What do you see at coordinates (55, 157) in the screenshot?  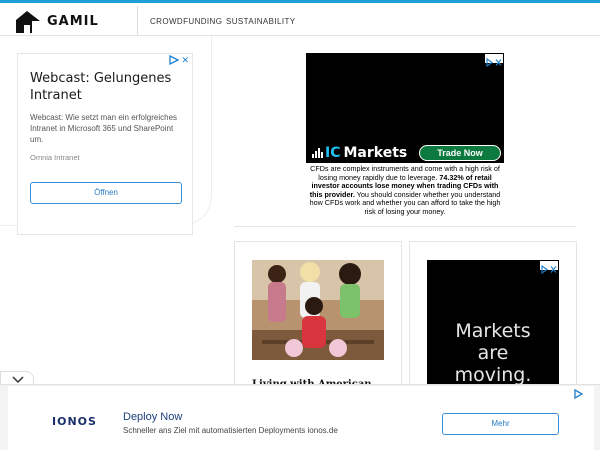 I see `ad-advertiser: Omnia Intranet` at bounding box center [55, 157].